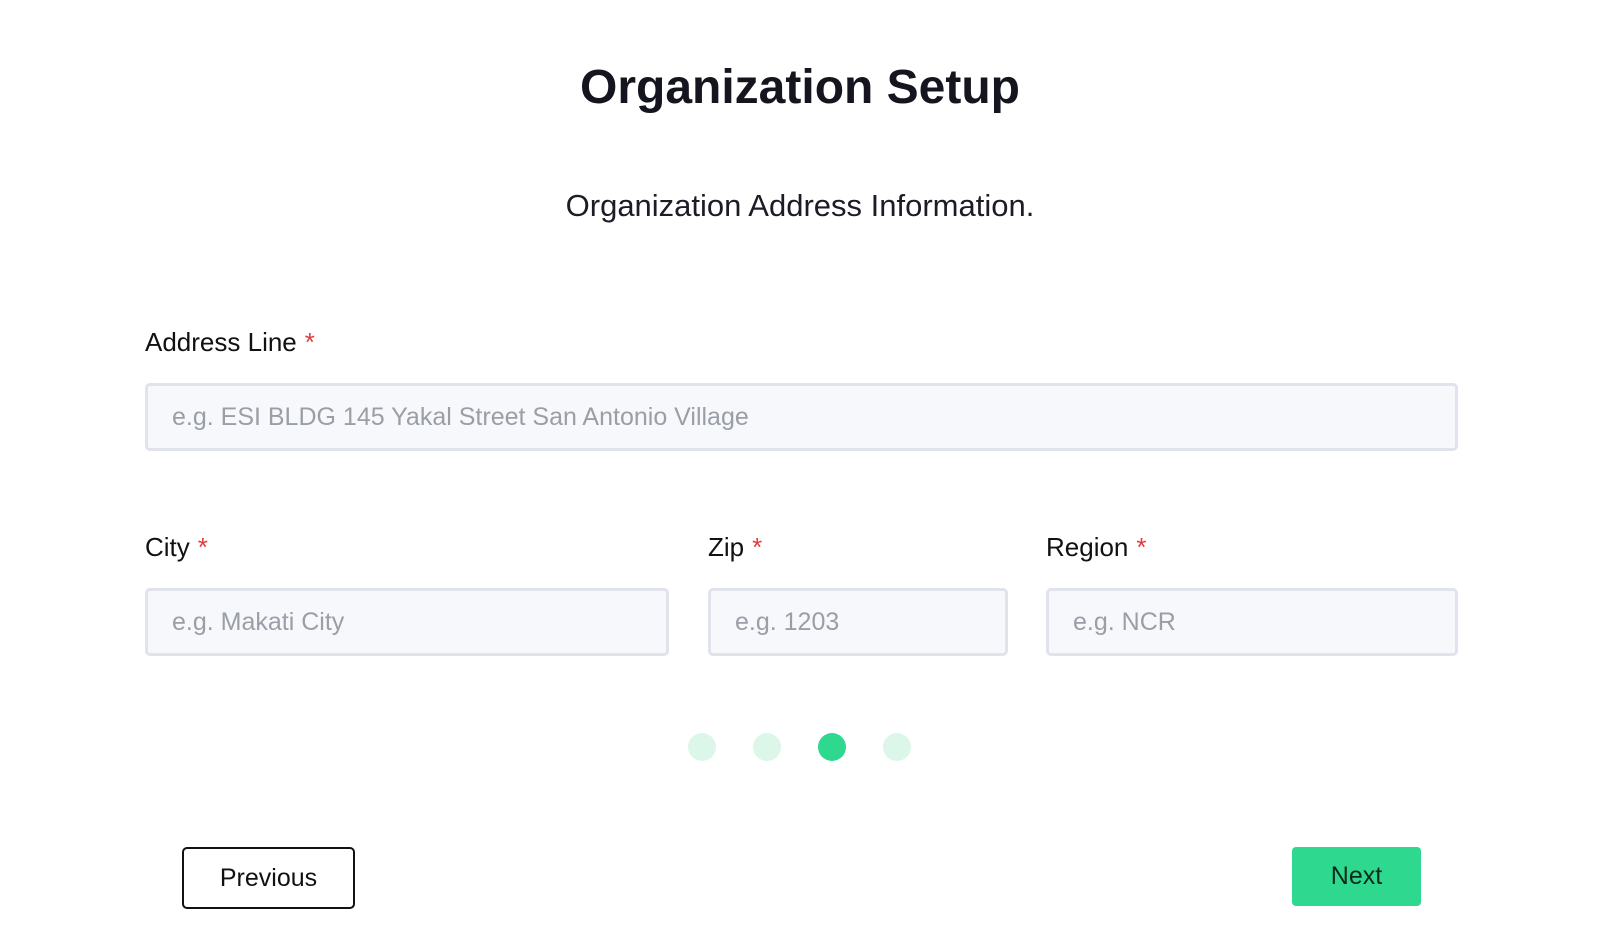  Describe the element at coordinates (1252, 622) in the screenshot. I see `region-input` at that location.